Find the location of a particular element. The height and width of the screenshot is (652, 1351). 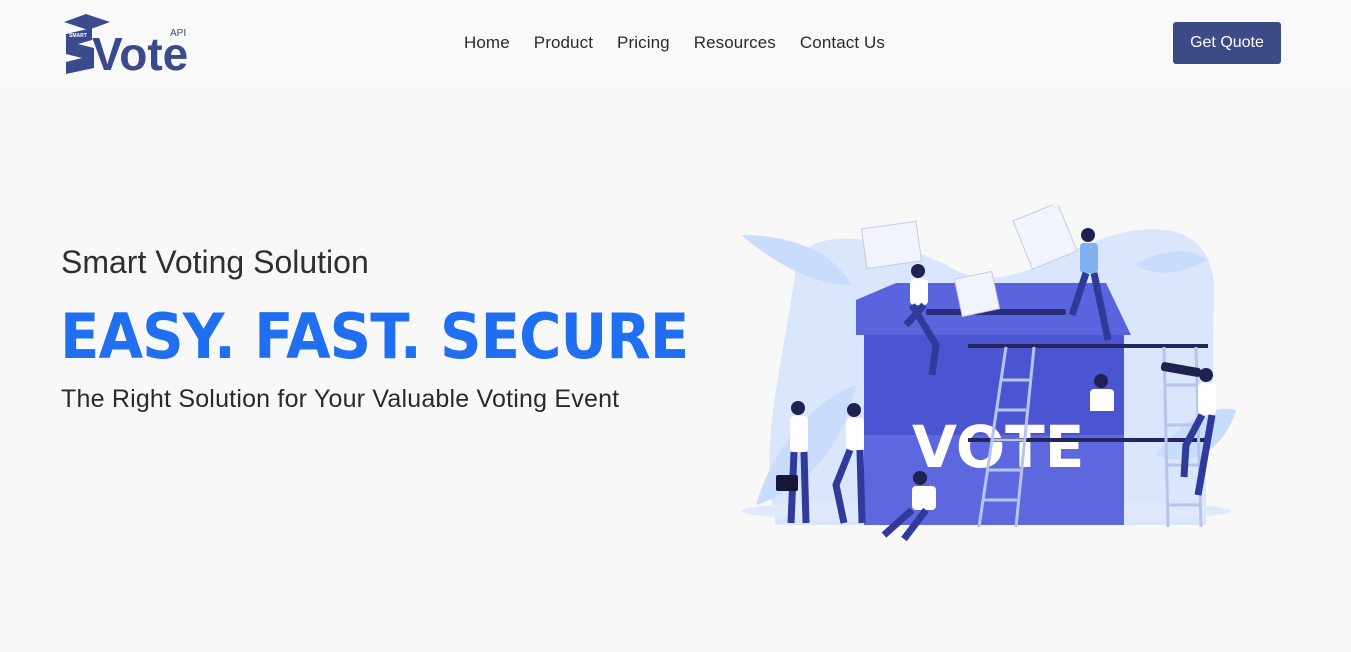

ballot-slot is located at coordinates (996, 312).